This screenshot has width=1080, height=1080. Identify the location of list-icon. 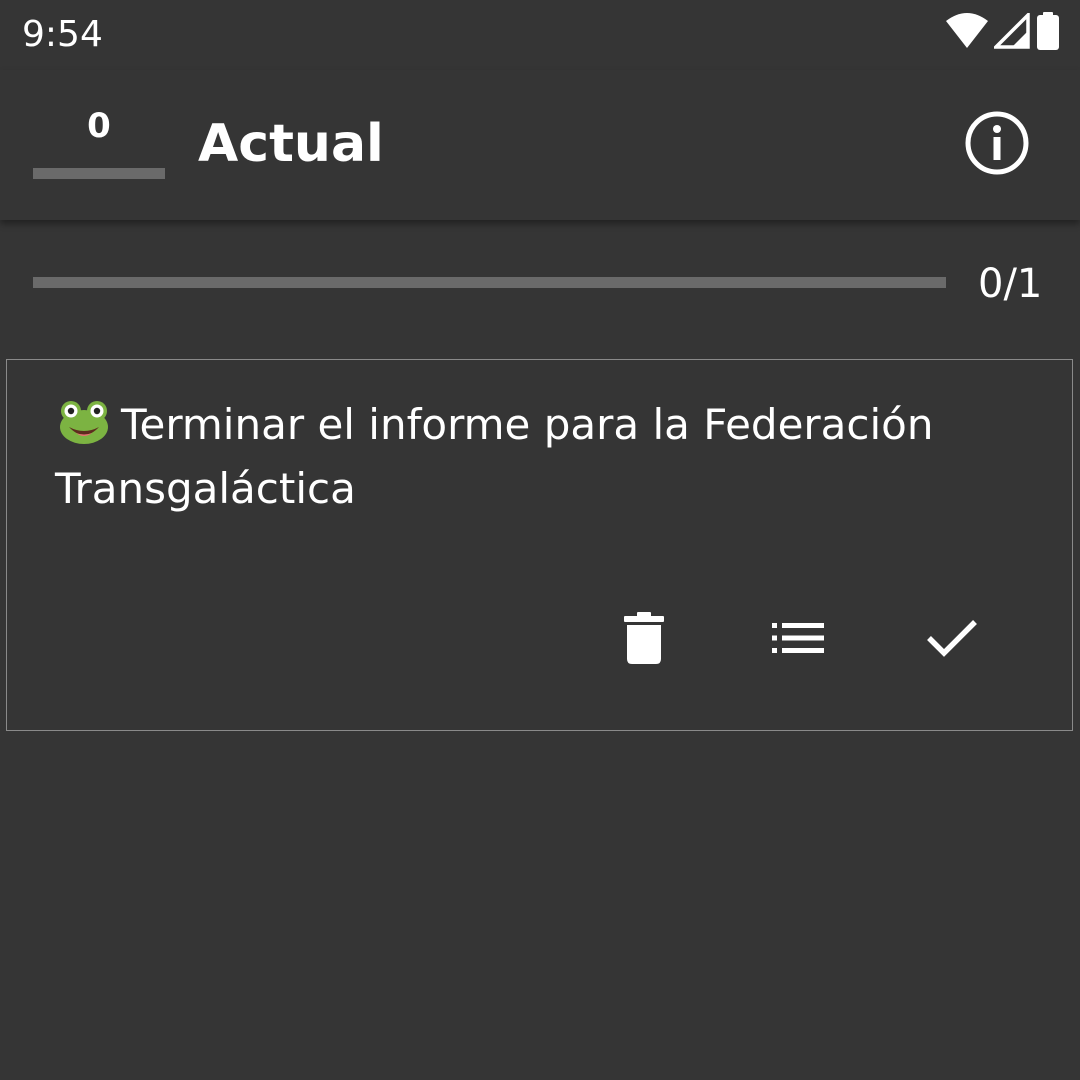
(798, 640).